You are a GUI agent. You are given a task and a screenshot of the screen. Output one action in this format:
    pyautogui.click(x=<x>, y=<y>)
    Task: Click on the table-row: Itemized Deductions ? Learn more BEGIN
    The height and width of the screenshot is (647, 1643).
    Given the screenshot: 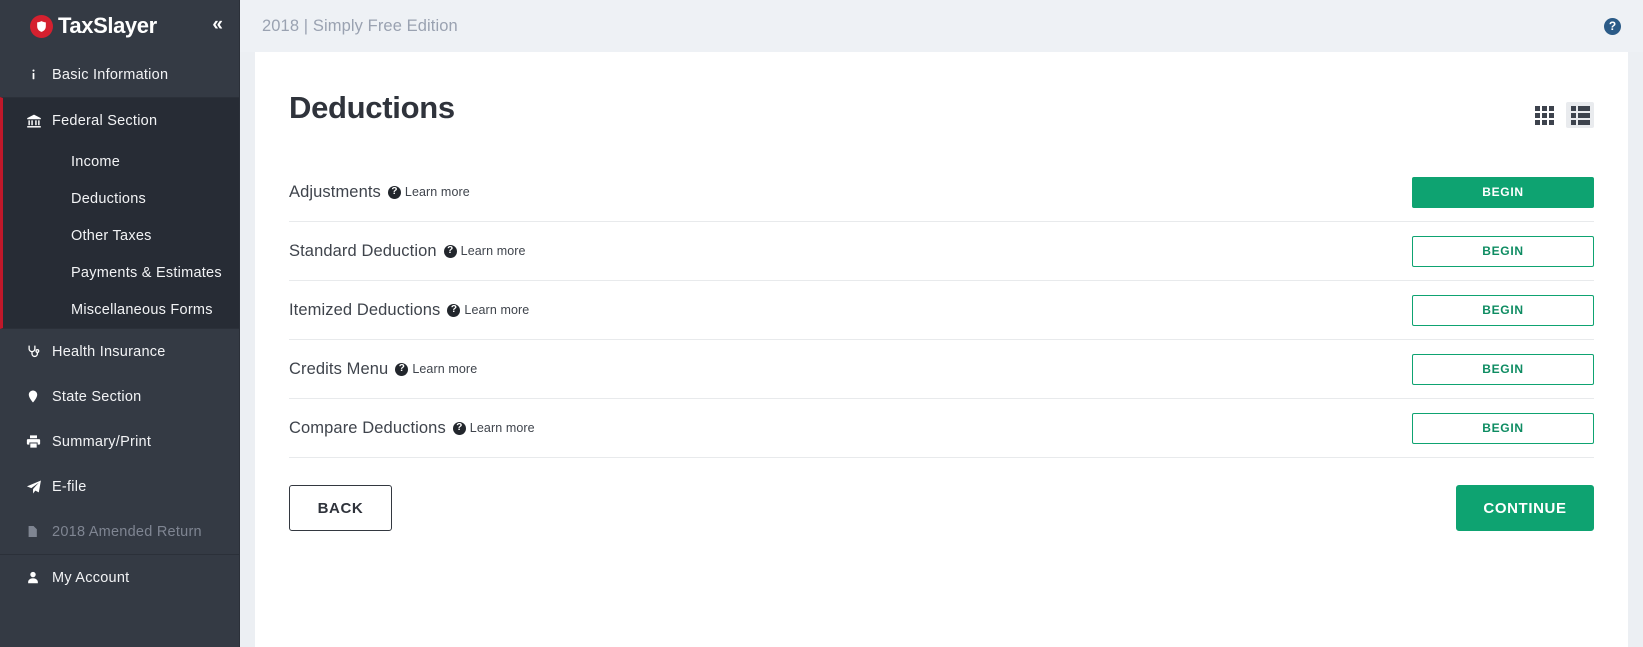 What is the action you would take?
    pyautogui.click(x=941, y=310)
    